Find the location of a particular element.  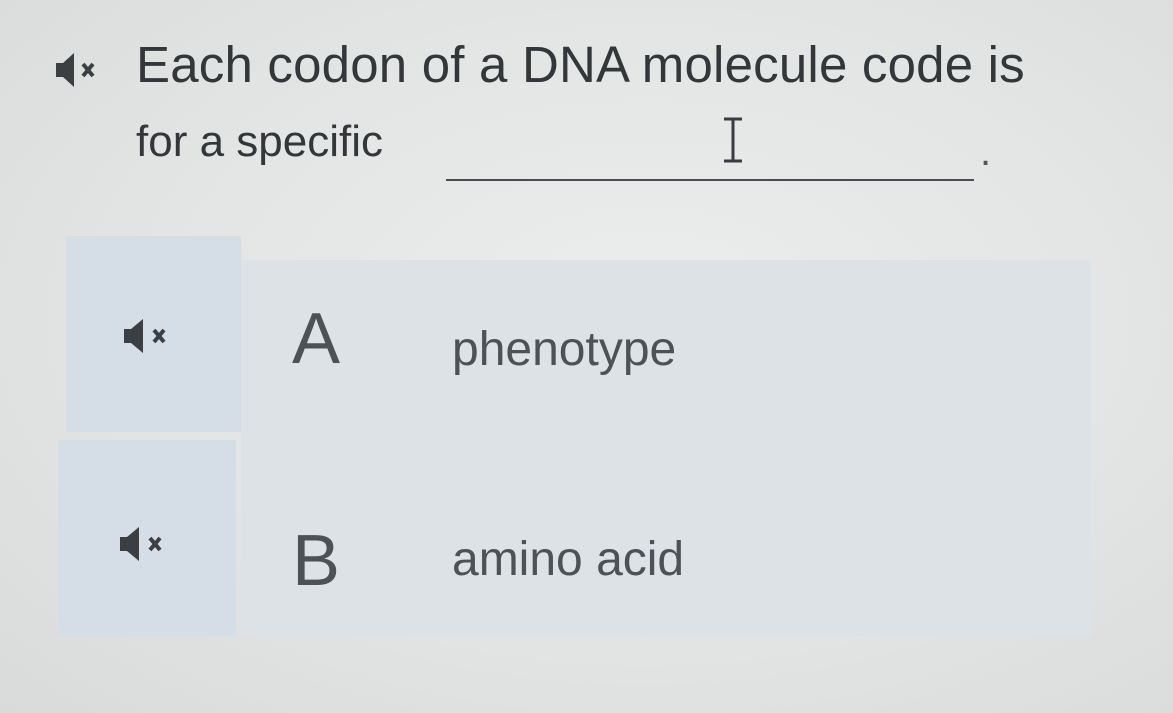

option-a-text: phenotype is located at coordinates (564, 349).